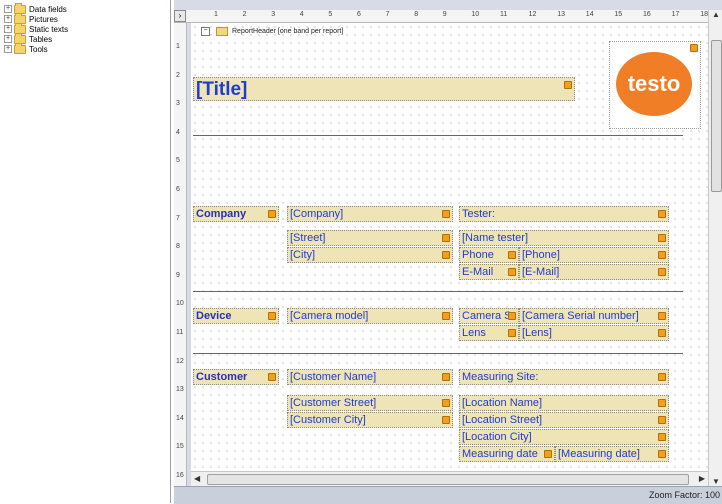  Describe the element at coordinates (594, 272) in the screenshot. I see `email-field: [E-Mail]` at that location.